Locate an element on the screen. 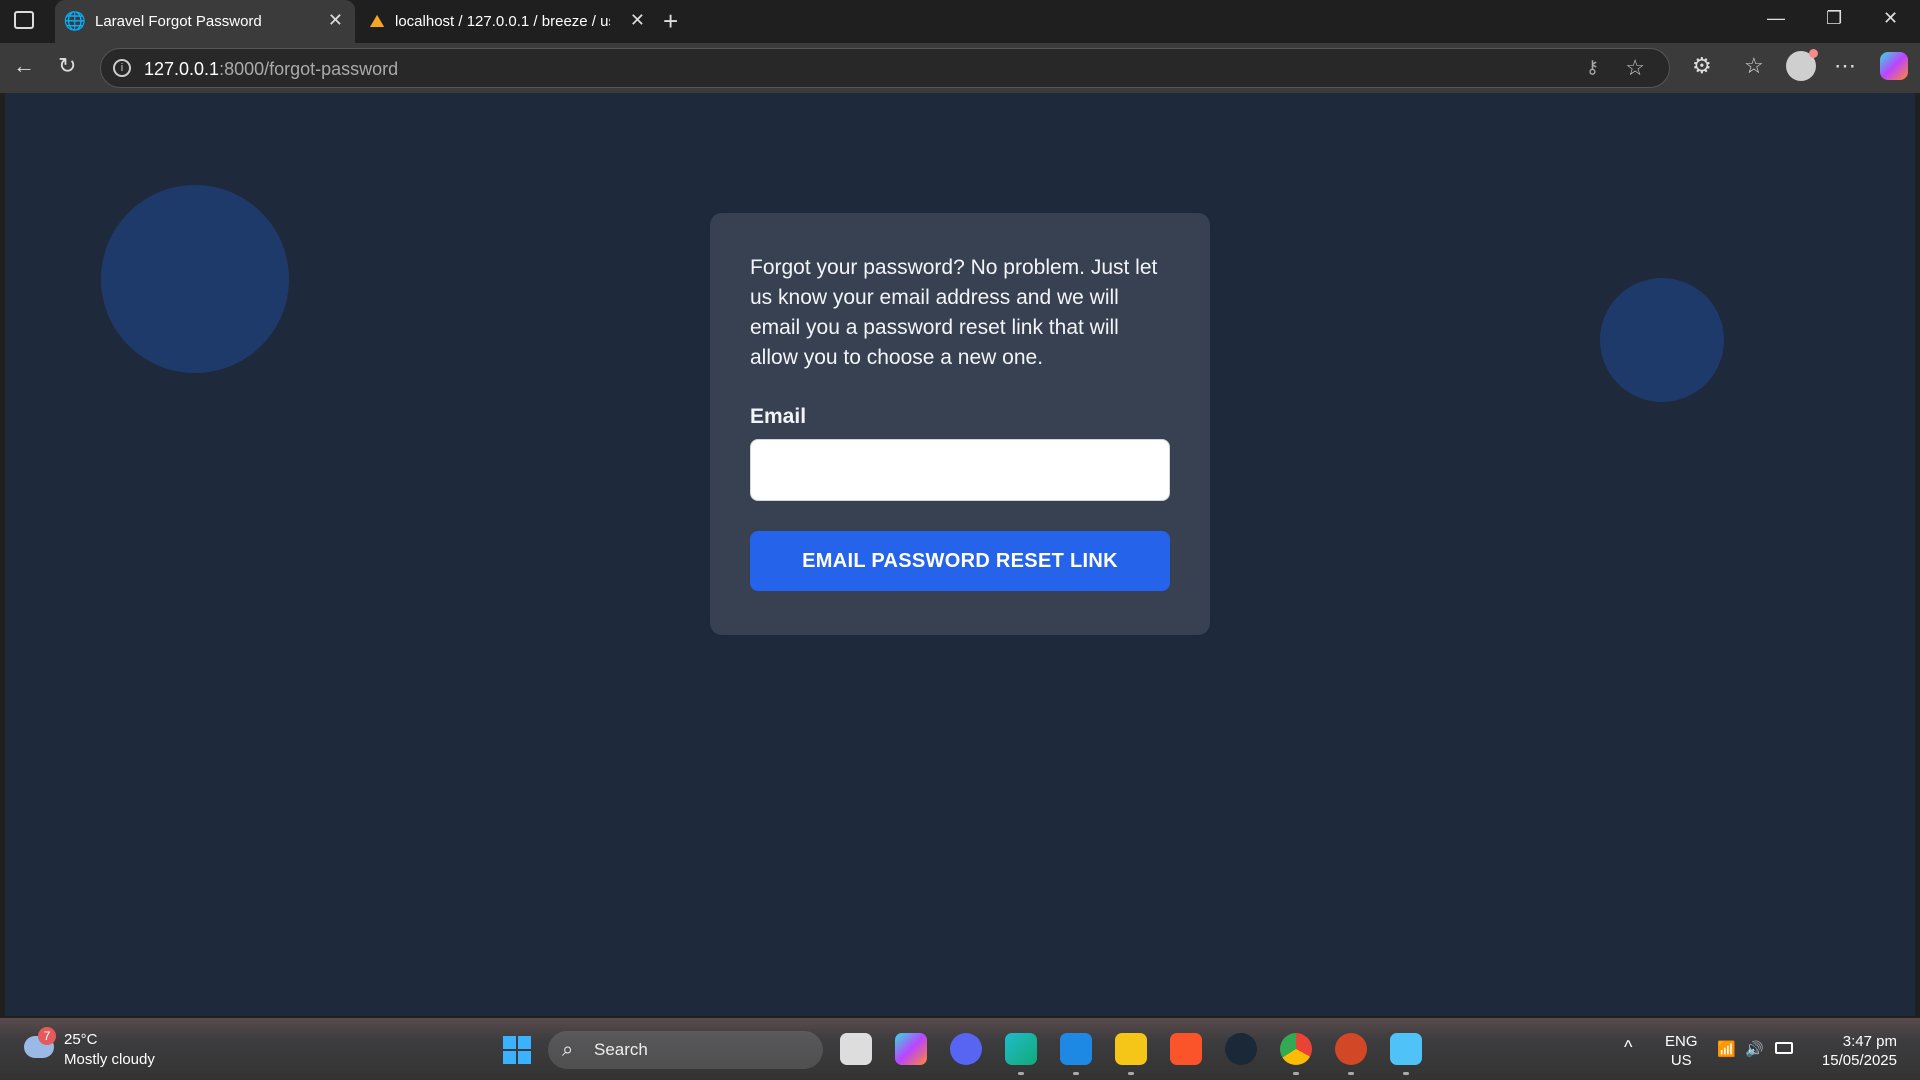 The image size is (1920, 1080). edge-icon is located at coordinates (1021, 1054).